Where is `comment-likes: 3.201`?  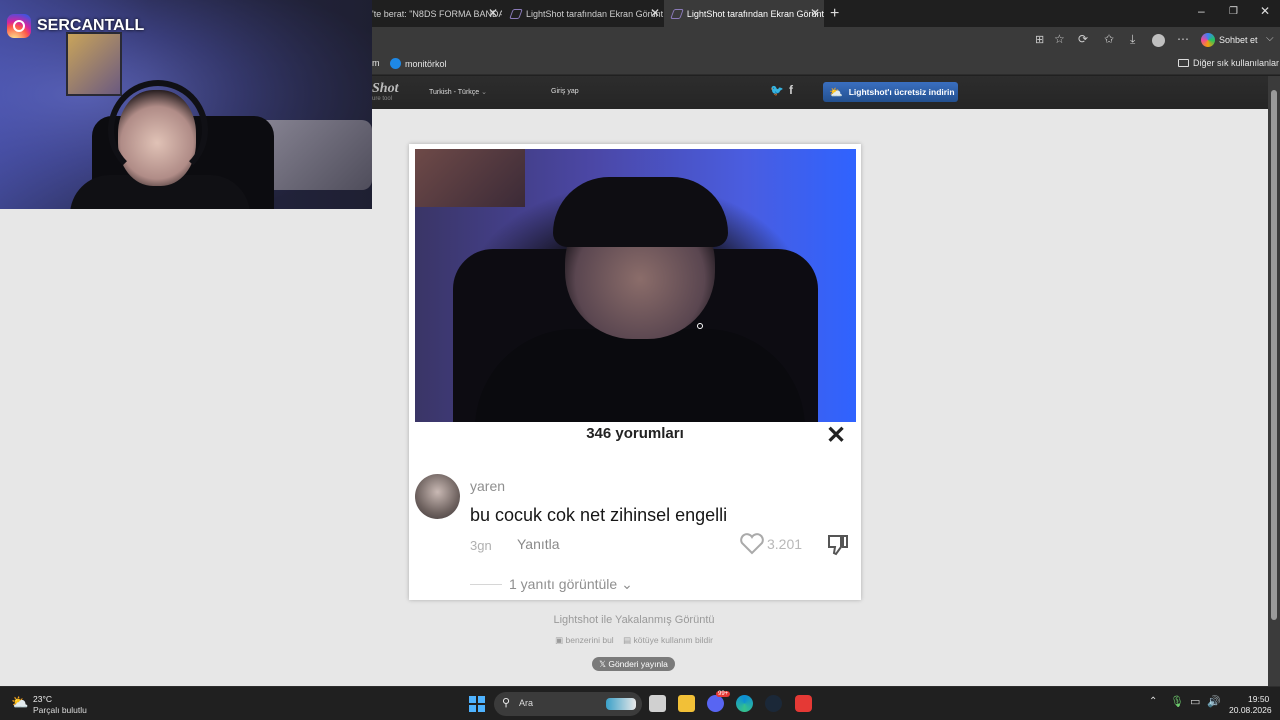
comment-likes: 3.201 is located at coordinates (785, 544).